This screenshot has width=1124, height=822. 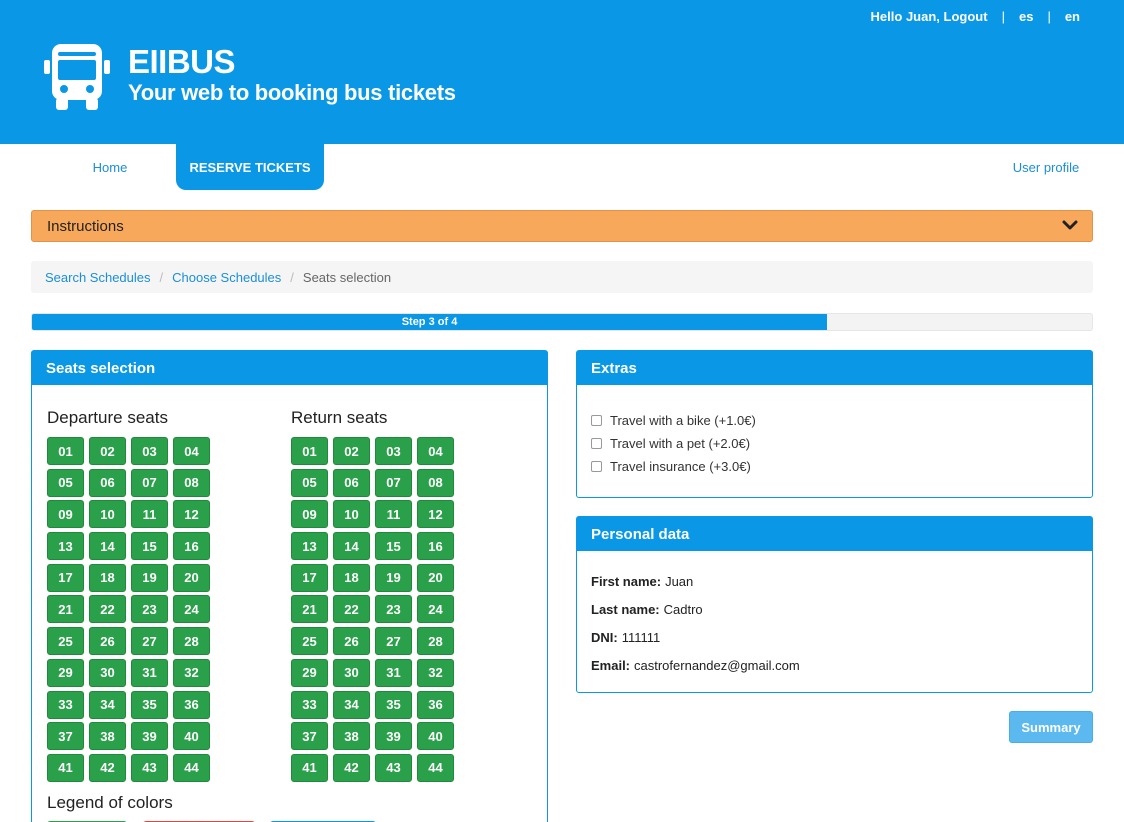 I want to click on departure-seat-17: 17, so click(x=65, y=577).